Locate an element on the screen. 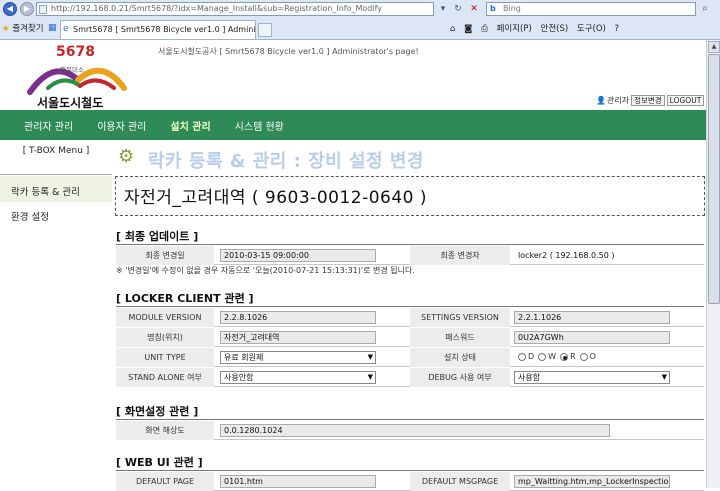 This screenshot has height=491, width=720. scrollbar: ▲ is located at coordinates (713, 264).